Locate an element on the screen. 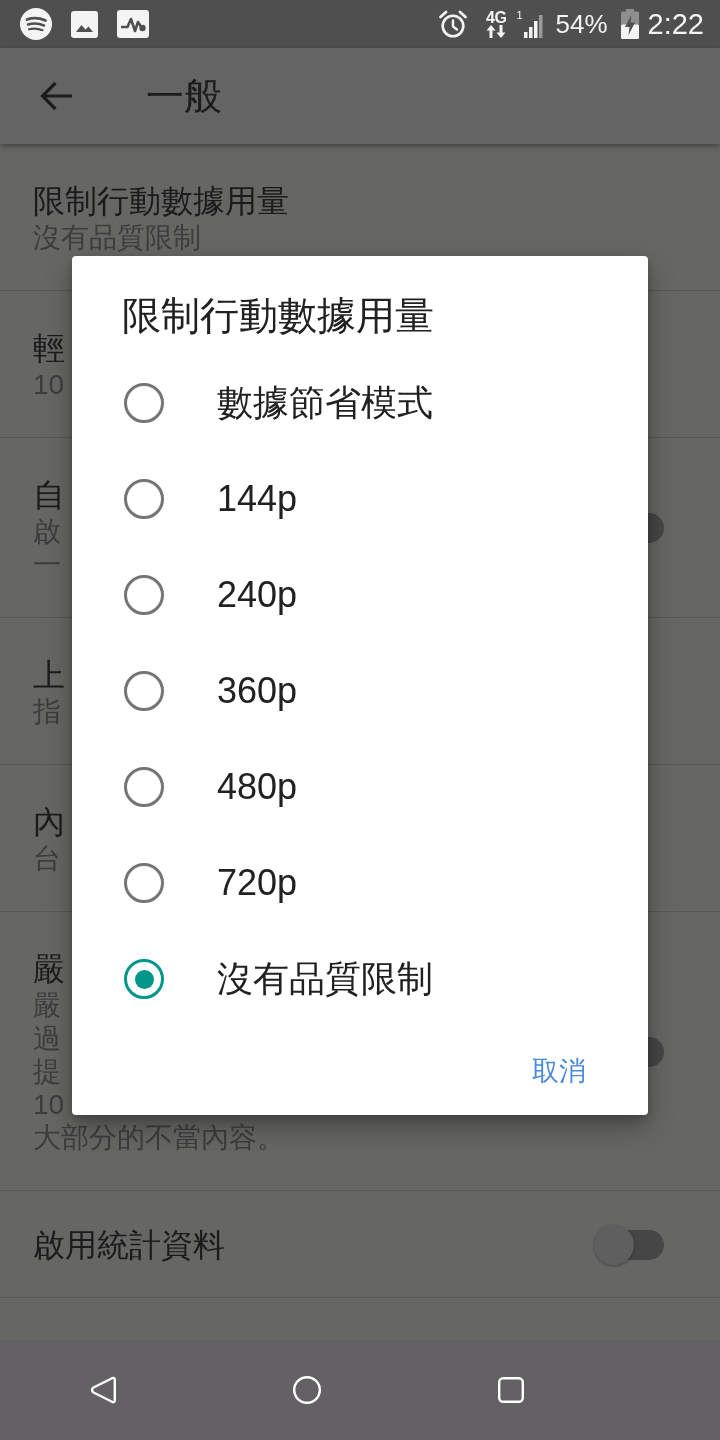 This screenshot has width=720, height=1440. option-label: 沒有品質限制 is located at coordinates (325, 979).